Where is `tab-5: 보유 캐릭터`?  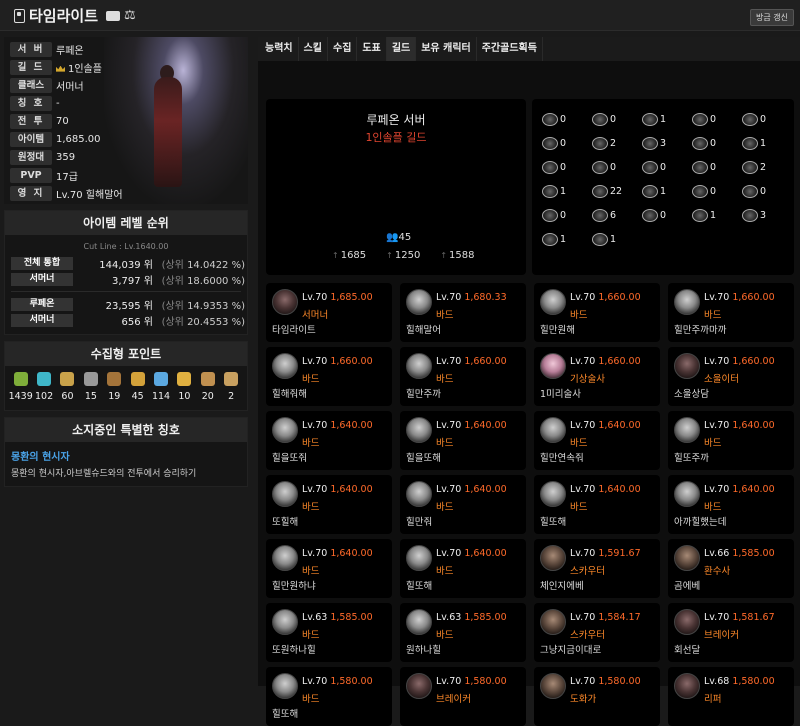 tab-5: 보유 캐릭터 is located at coordinates (446, 49).